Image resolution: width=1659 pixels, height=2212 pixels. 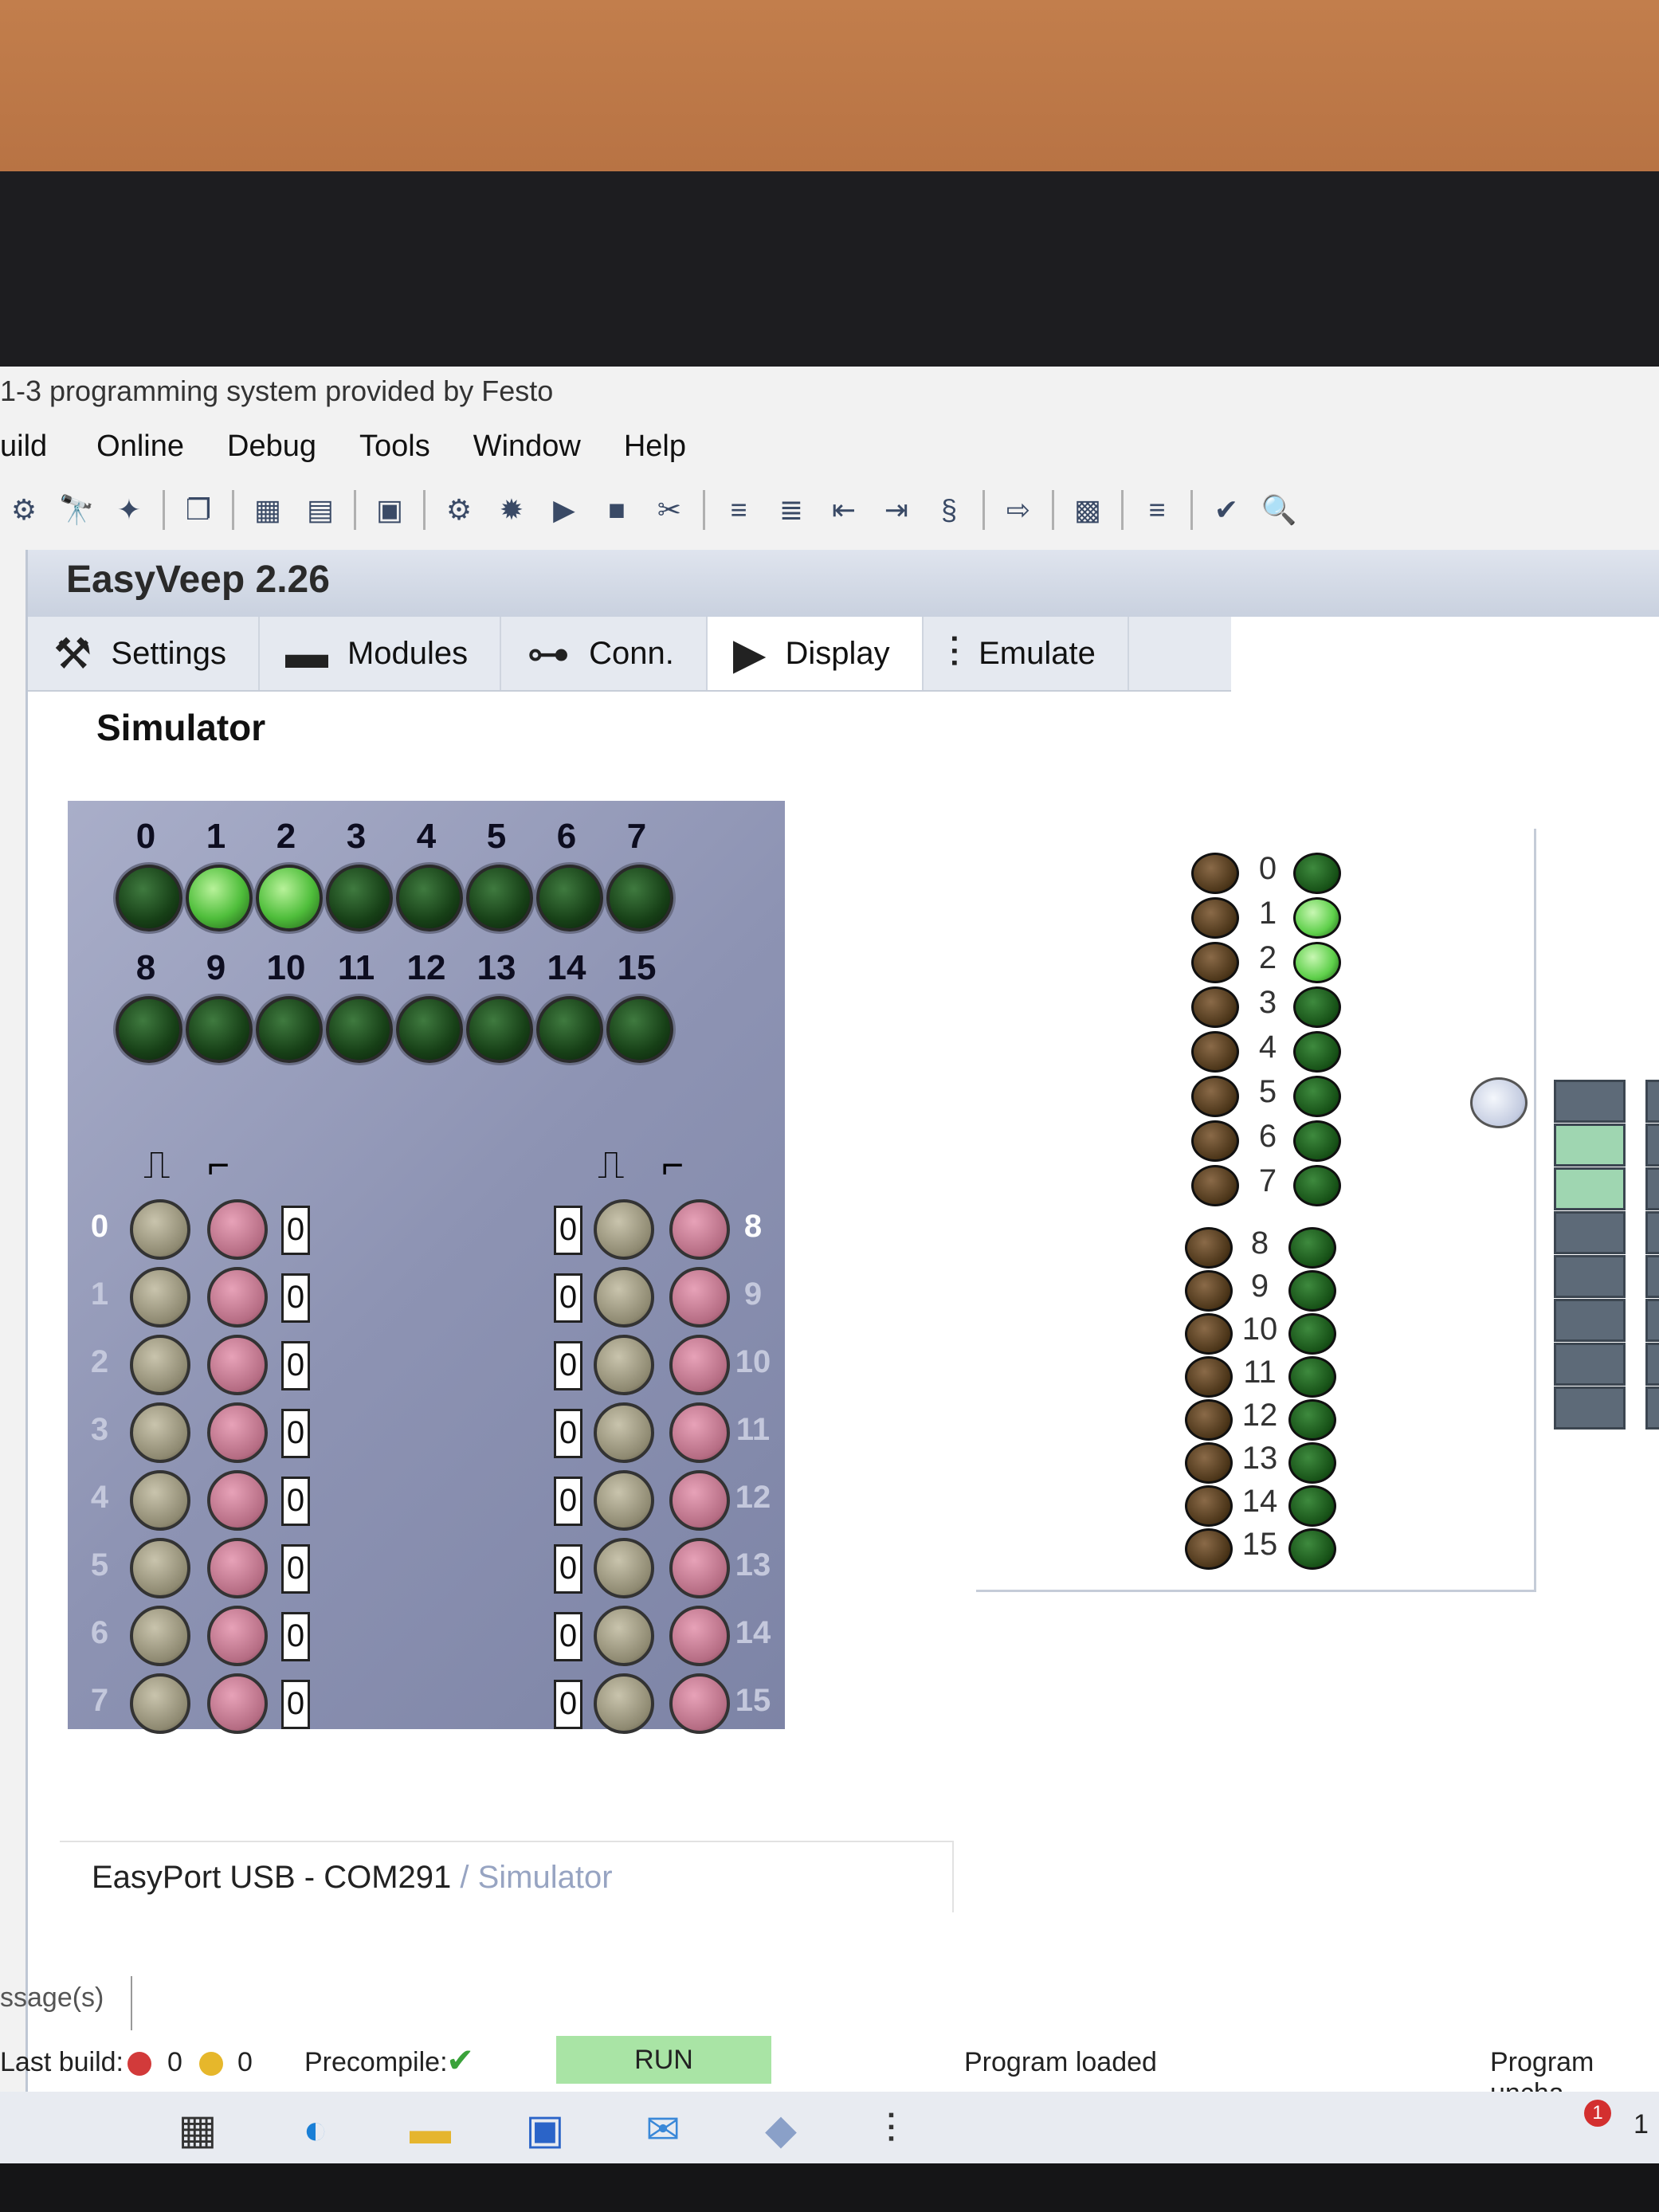 I want to click on jump-icon: §, so click(x=949, y=510).